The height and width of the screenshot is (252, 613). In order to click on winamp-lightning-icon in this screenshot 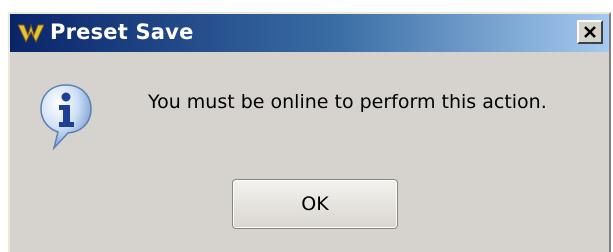, I will do `click(31, 33)`.